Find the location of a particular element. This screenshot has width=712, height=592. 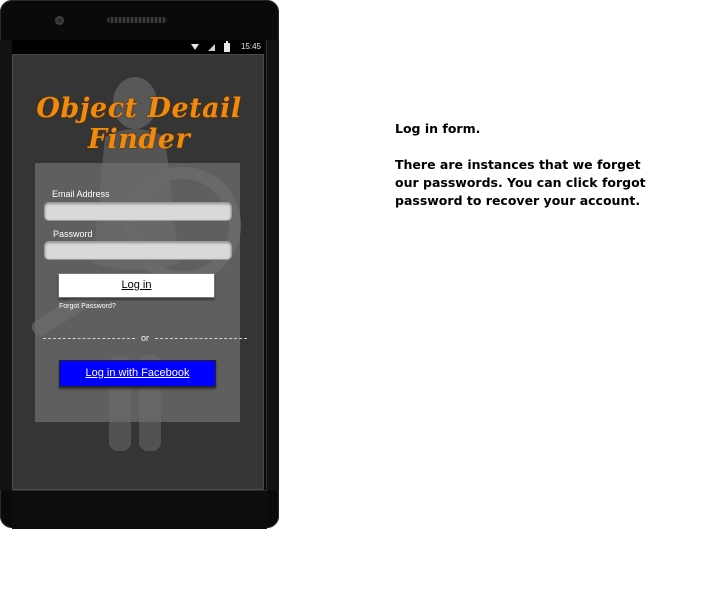

speaker-grille is located at coordinates (137, 20).